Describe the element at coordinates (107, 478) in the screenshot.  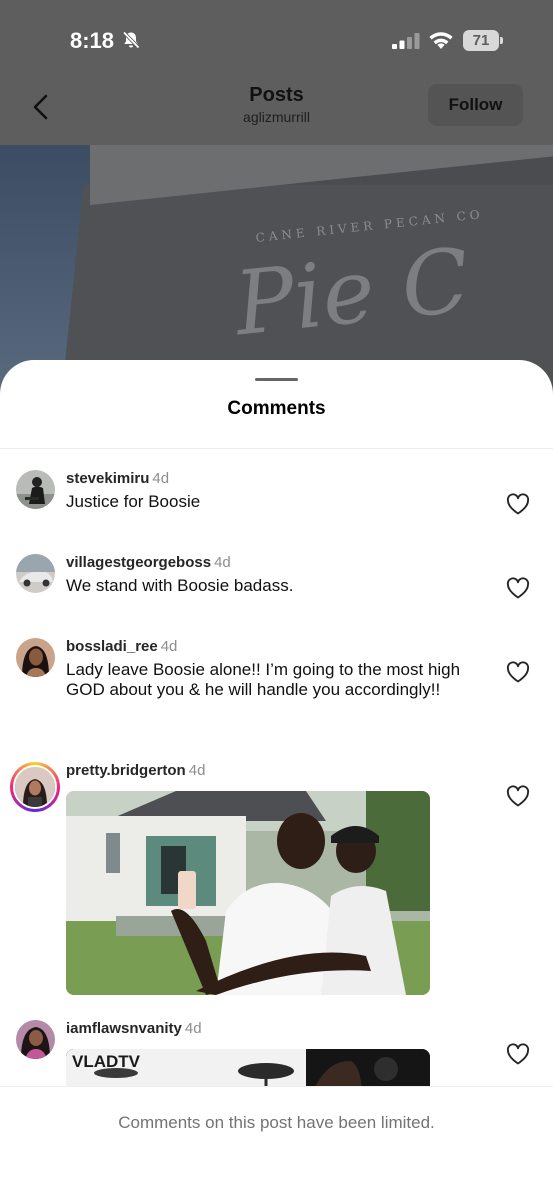
I see `comment-username: stevekimiru` at that location.